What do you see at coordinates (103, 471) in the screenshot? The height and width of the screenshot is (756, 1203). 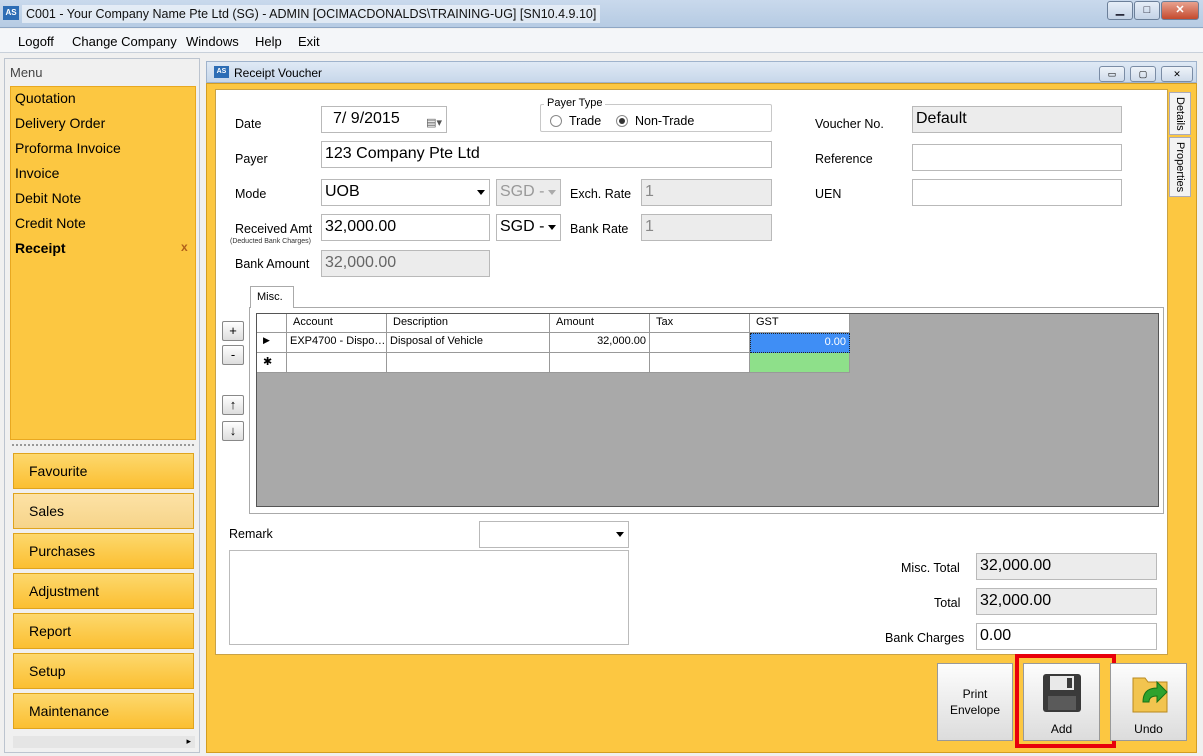 I see `section-favourite: Favourite` at bounding box center [103, 471].